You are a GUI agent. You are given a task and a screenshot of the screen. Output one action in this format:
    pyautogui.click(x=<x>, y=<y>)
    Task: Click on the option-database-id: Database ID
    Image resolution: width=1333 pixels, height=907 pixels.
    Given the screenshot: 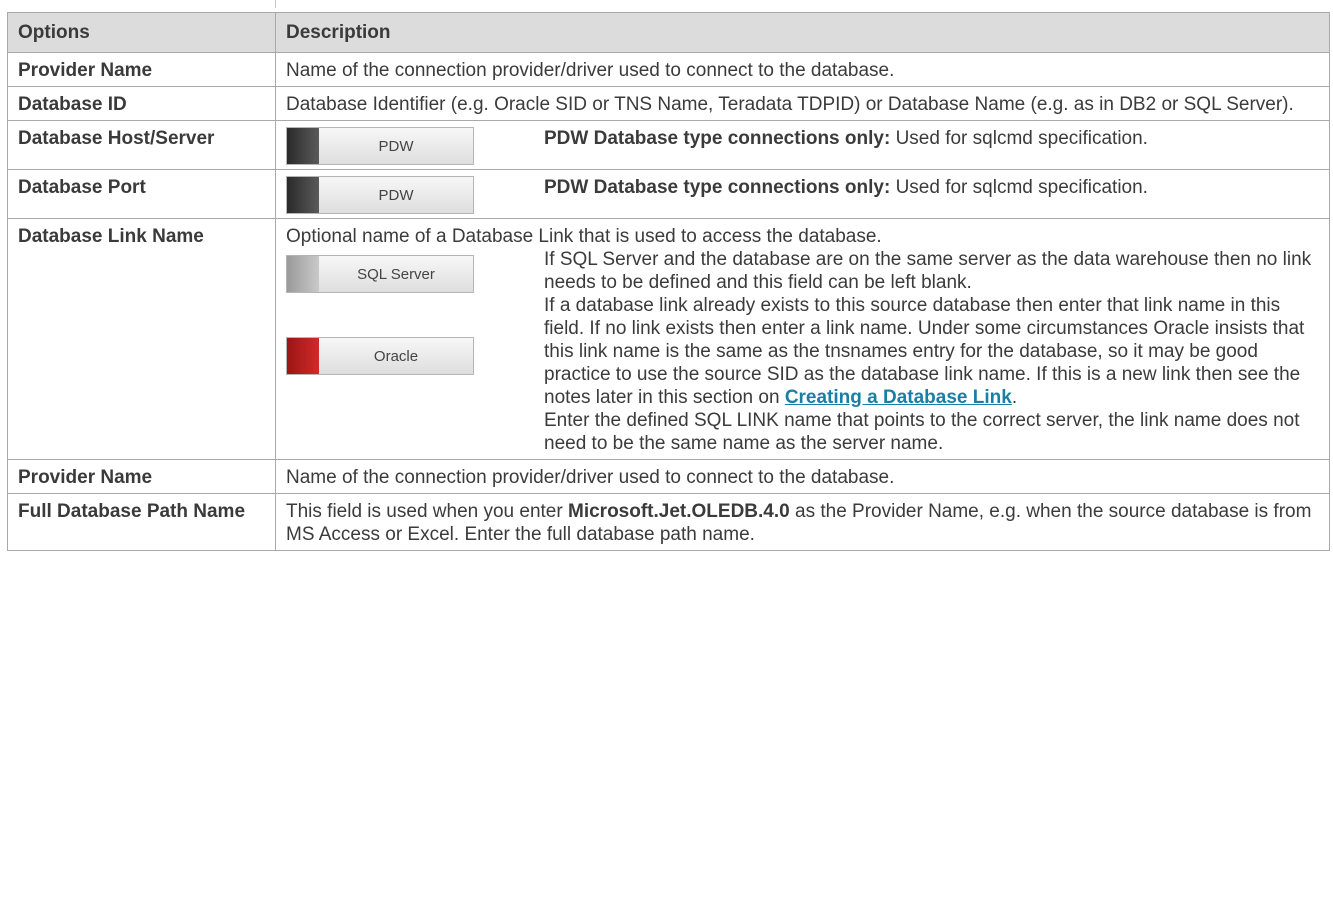 What is the action you would take?
    pyautogui.click(x=141, y=103)
    